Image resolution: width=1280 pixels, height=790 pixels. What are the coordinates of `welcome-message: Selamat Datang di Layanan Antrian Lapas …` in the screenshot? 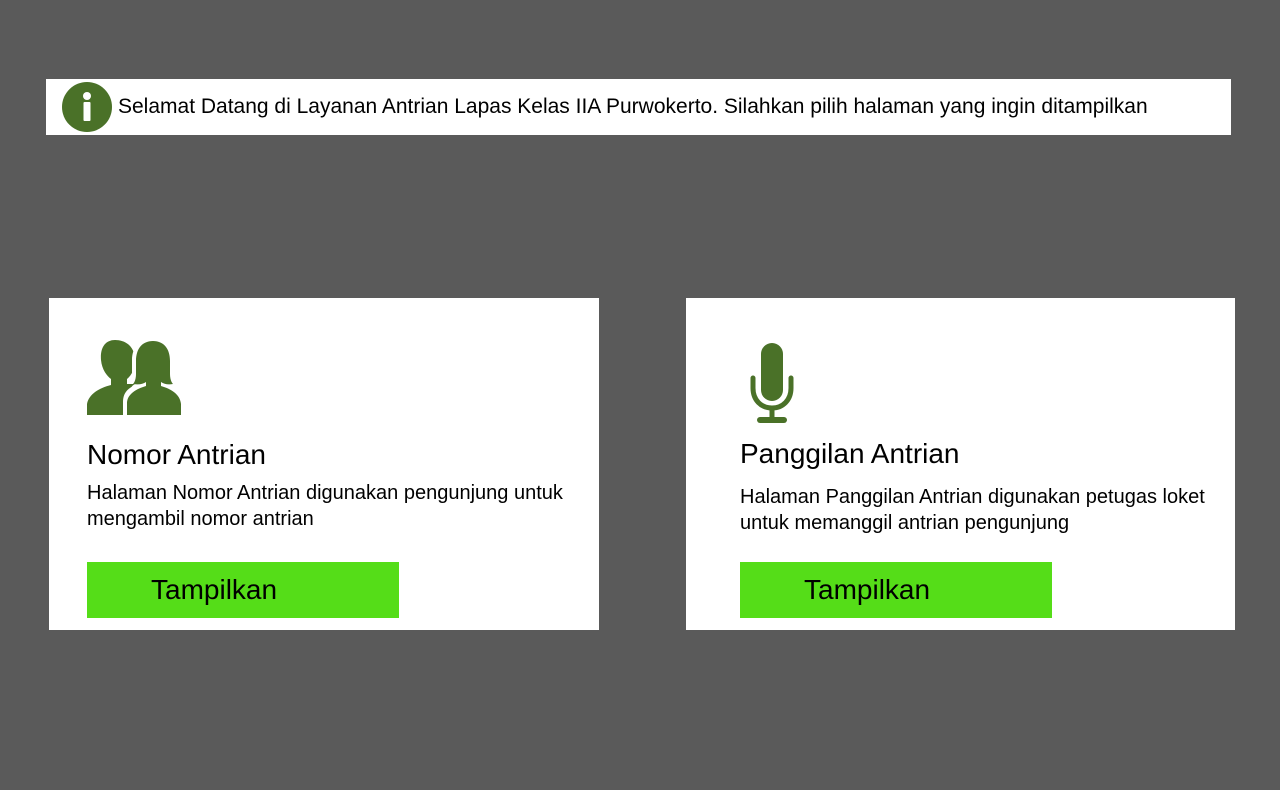 It's located at (633, 106).